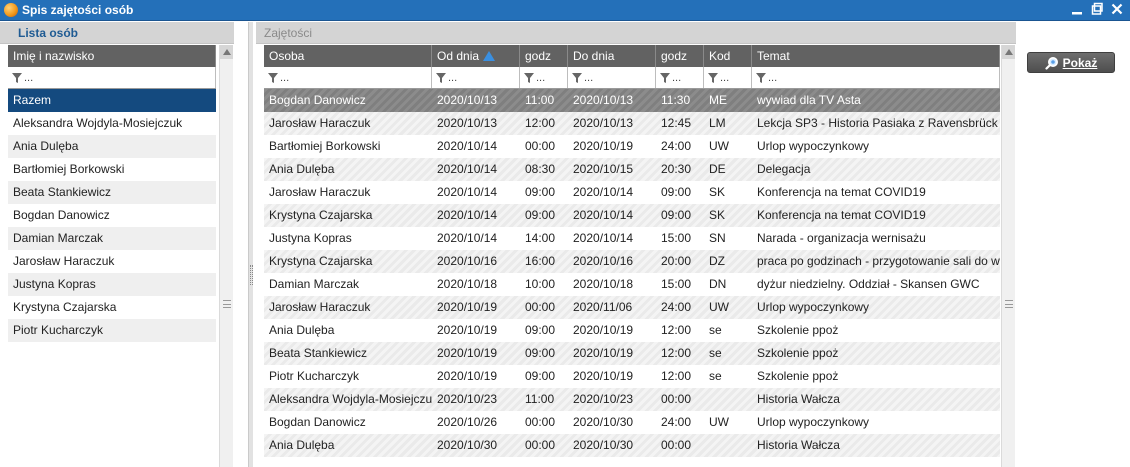 This screenshot has width=1130, height=467. What do you see at coordinates (728, 445) in the screenshot?
I see `cell-code` at bounding box center [728, 445].